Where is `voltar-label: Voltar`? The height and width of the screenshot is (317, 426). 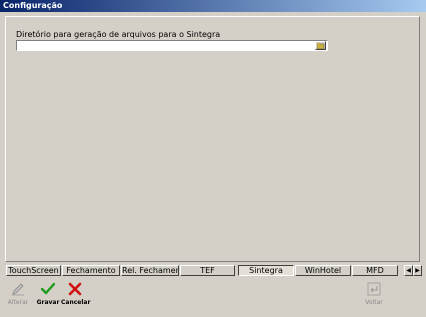
voltar-label: Voltar is located at coordinates (374, 302).